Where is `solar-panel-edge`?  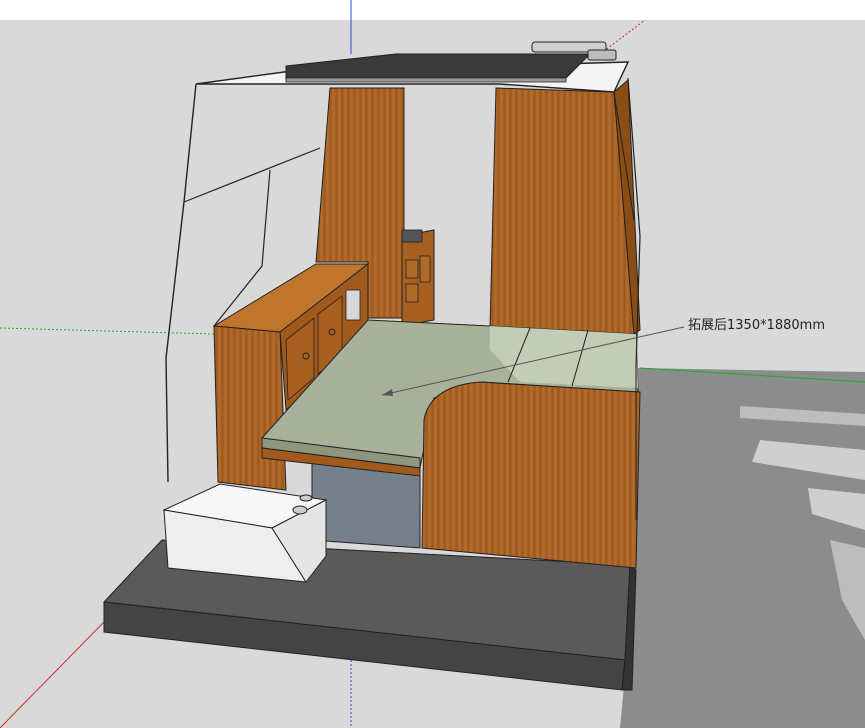
solar-panel-edge is located at coordinates (426, 80).